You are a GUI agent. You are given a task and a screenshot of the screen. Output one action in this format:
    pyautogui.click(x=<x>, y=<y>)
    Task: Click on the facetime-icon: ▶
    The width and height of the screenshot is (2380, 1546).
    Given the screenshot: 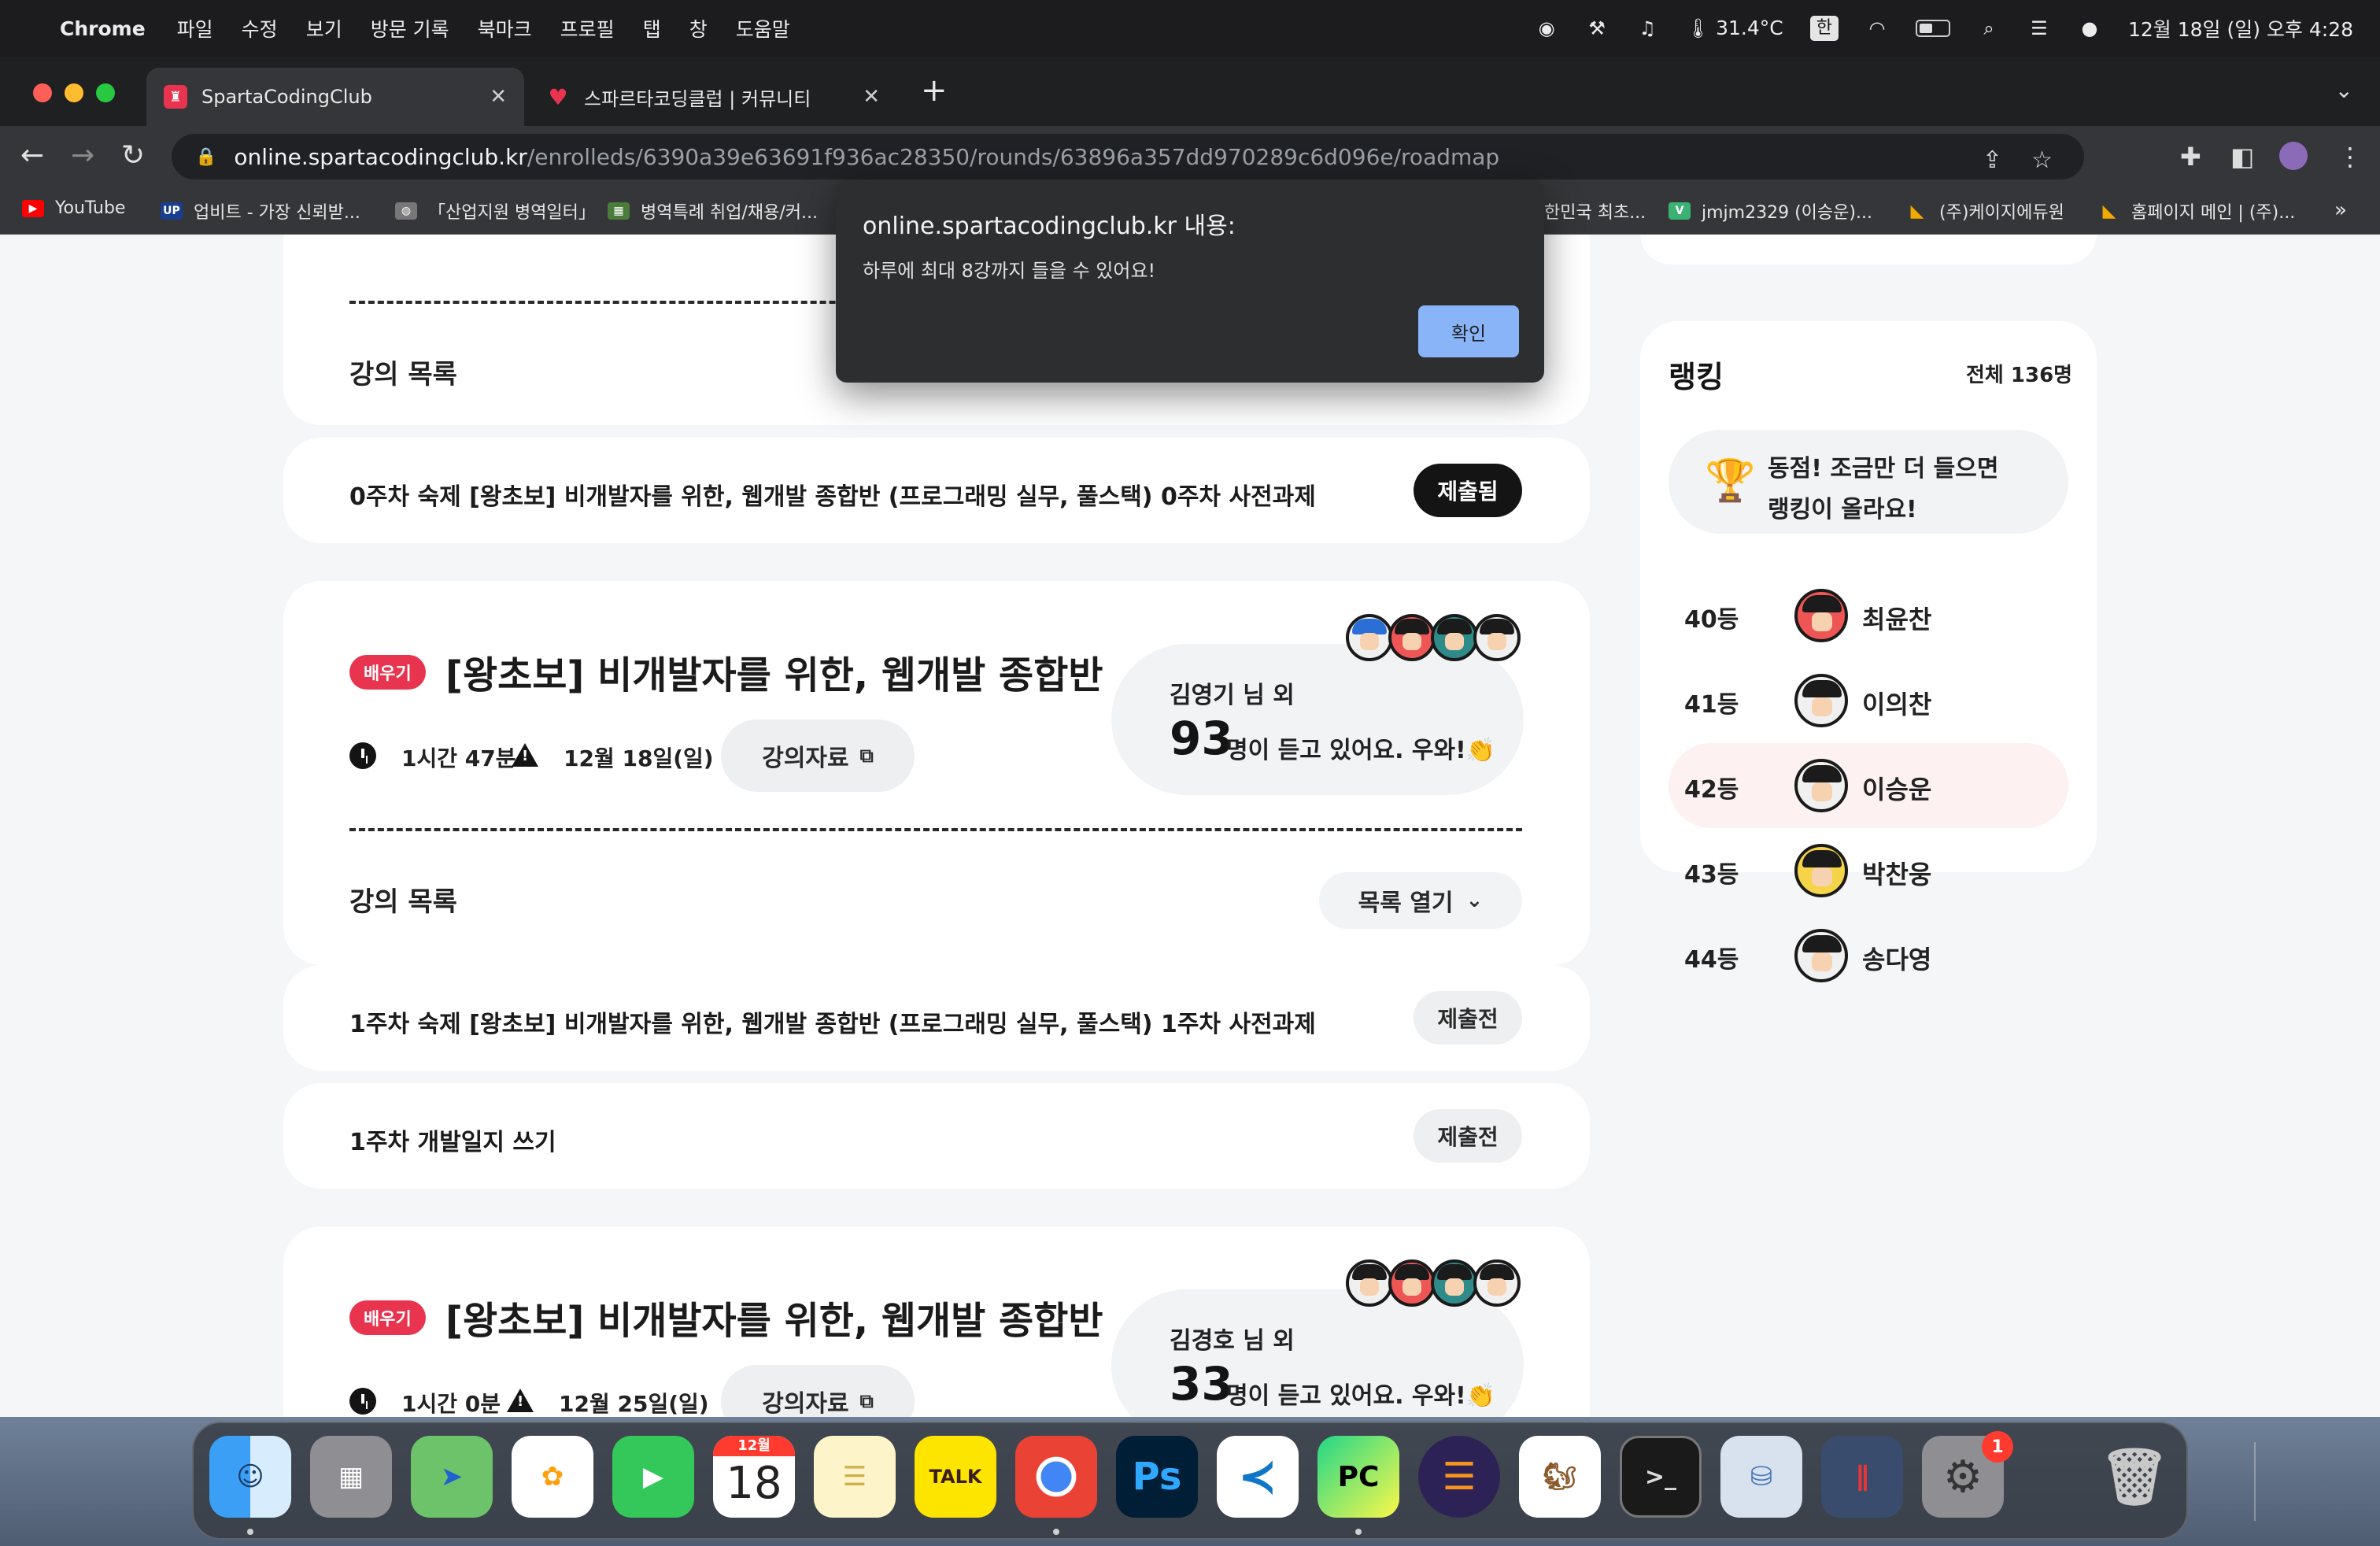 What is the action you would take?
    pyautogui.click(x=653, y=1477)
    